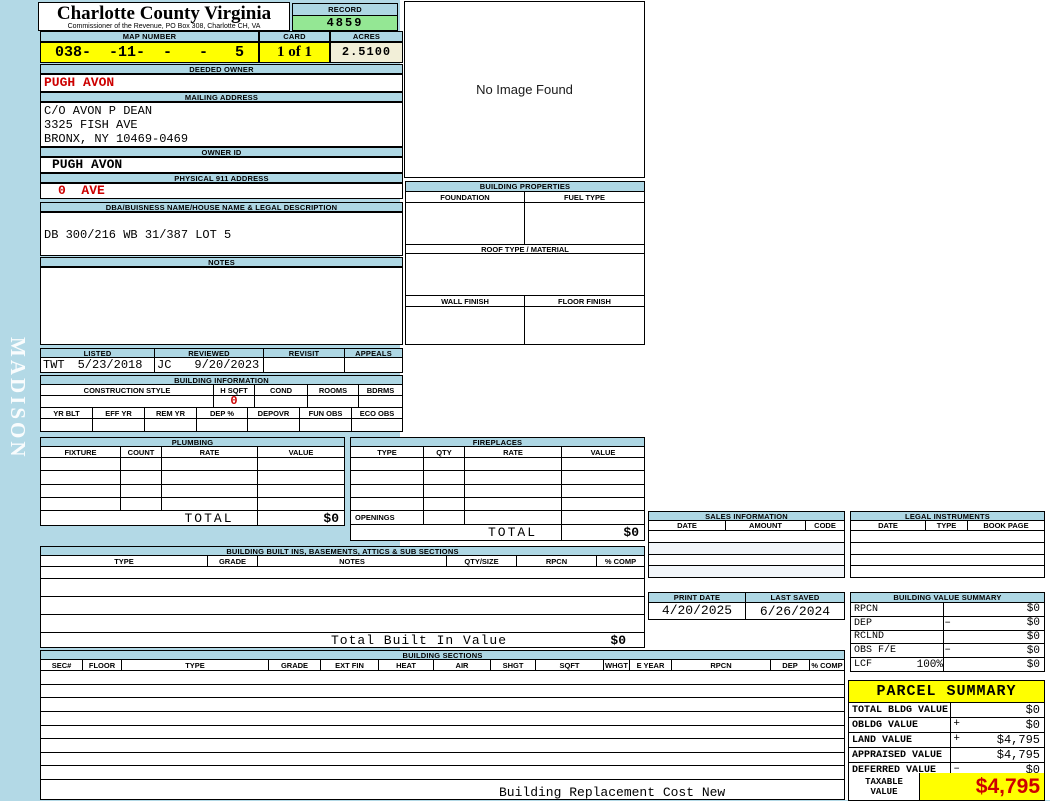 This screenshot has height=801, width=1050. I want to click on dep-pct-label: DEP %, so click(222, 413).